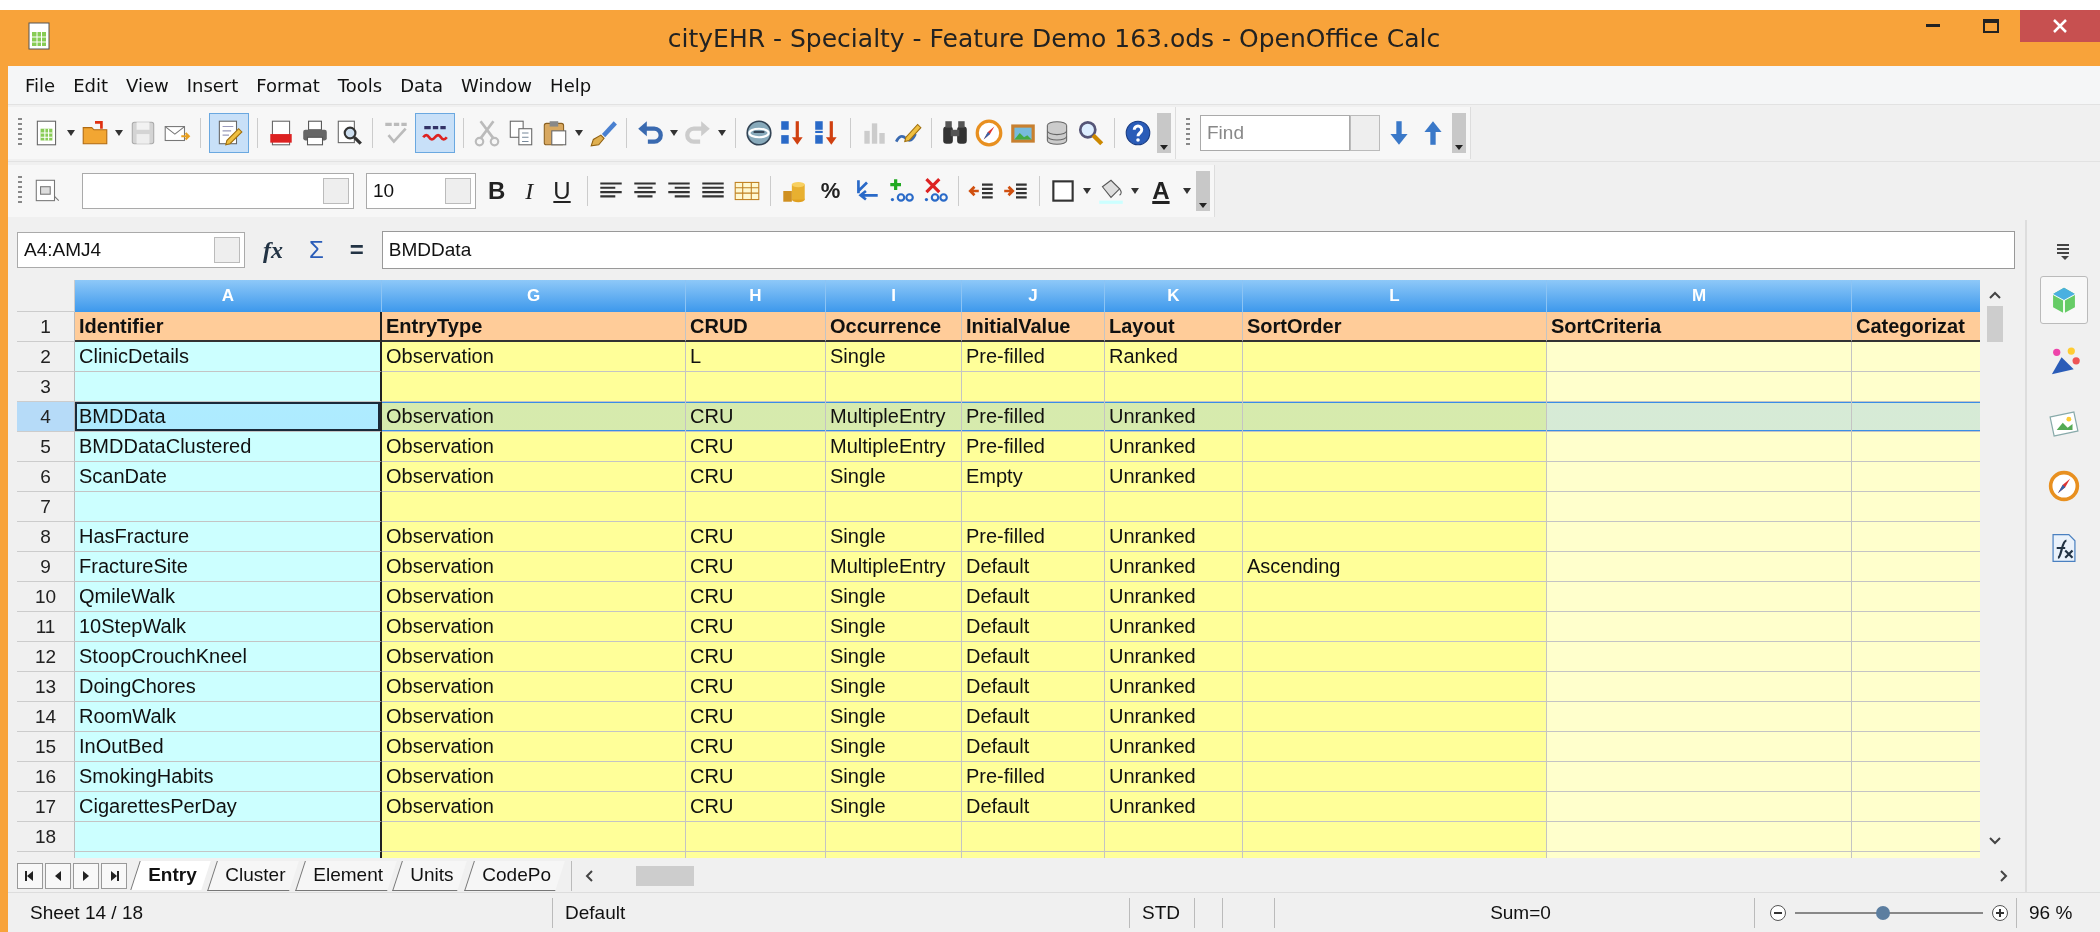 The width and height of the screenshot is (2100, 932). Describe the element at coordinates (316, 250) in the screenshot. I see `sum-button: Σ` at that location.